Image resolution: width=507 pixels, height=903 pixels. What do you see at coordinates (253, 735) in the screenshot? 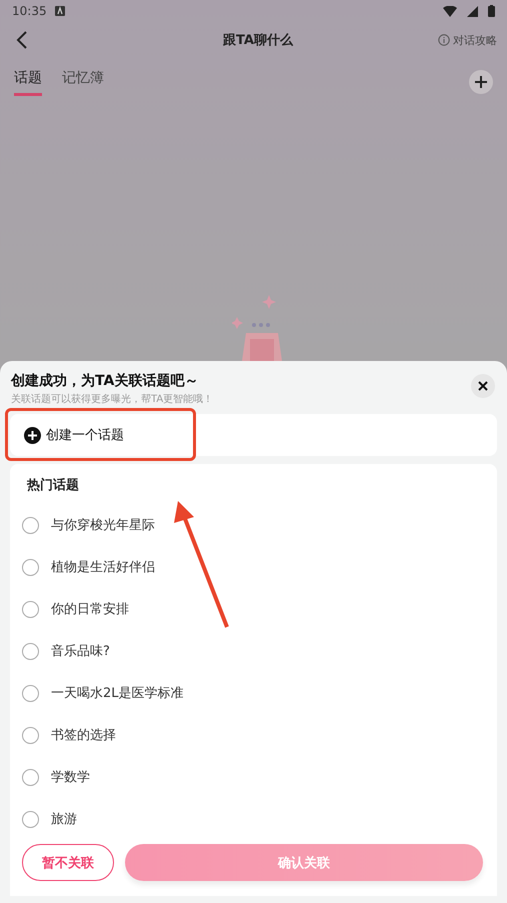
I see `topic-option: 书签的选择` at bounding box center [253, 735].